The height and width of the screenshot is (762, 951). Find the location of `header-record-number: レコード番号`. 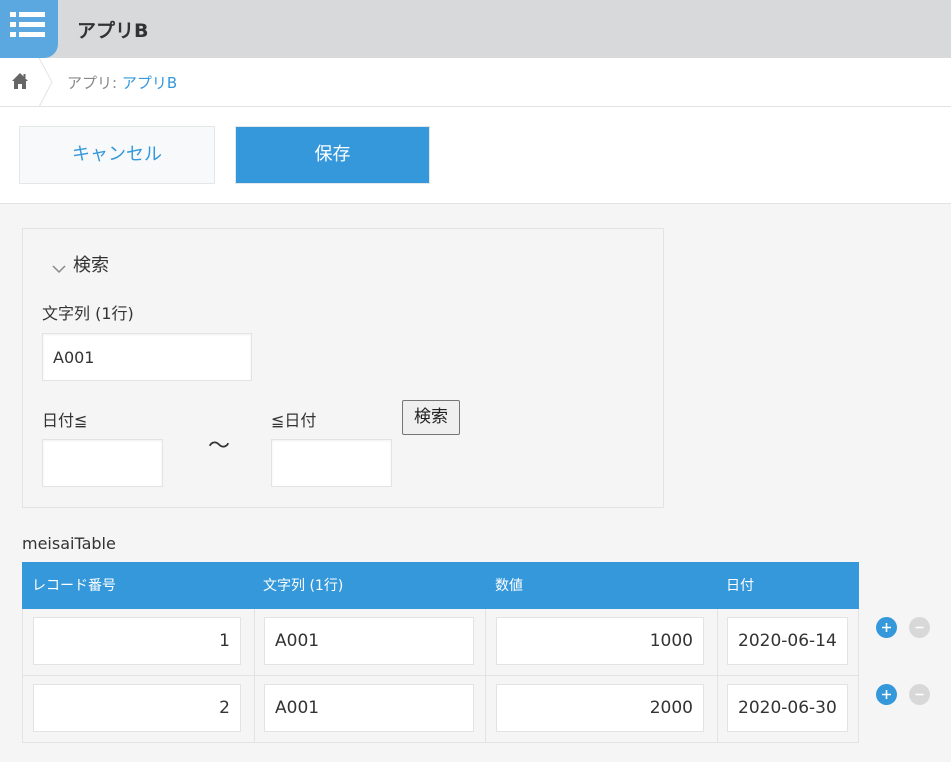

header-record-number: レコード番号 is located at coordinates (74, 586).